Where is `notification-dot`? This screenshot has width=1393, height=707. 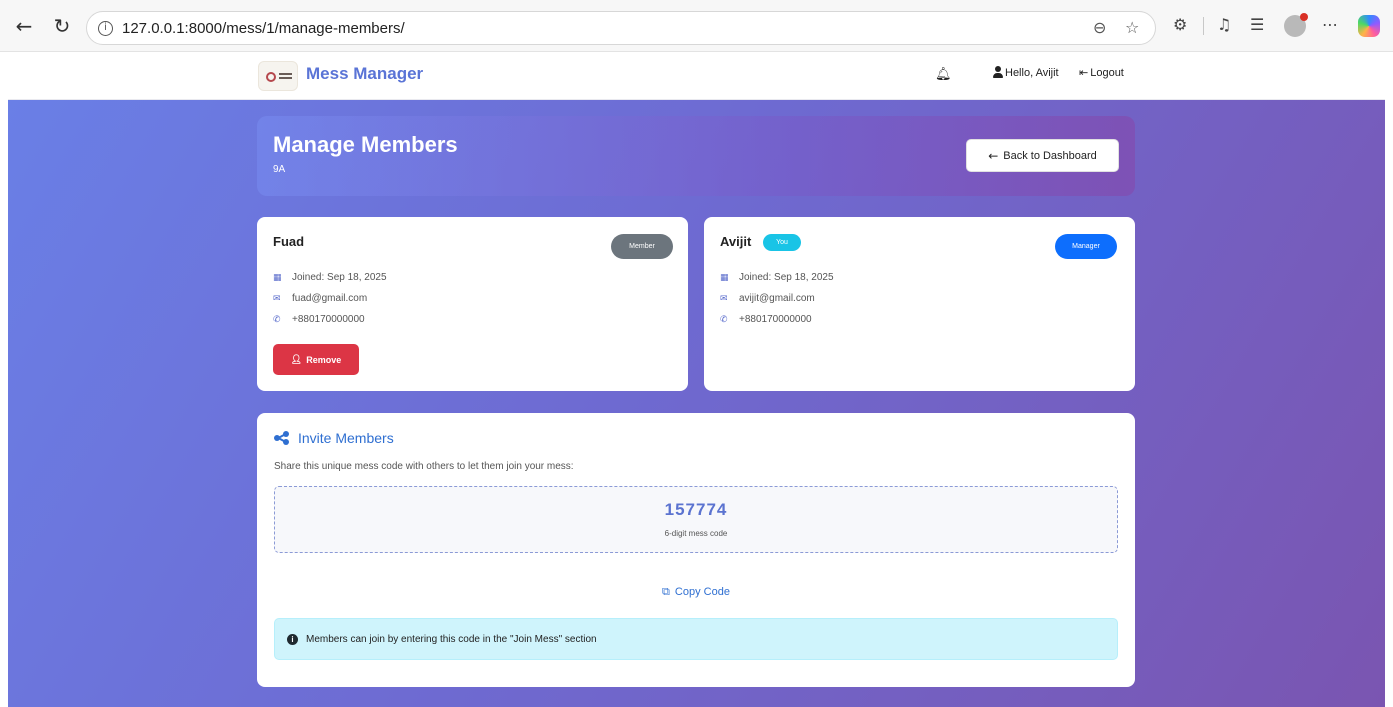
notification-dot is located at coordinates (1304, 17).